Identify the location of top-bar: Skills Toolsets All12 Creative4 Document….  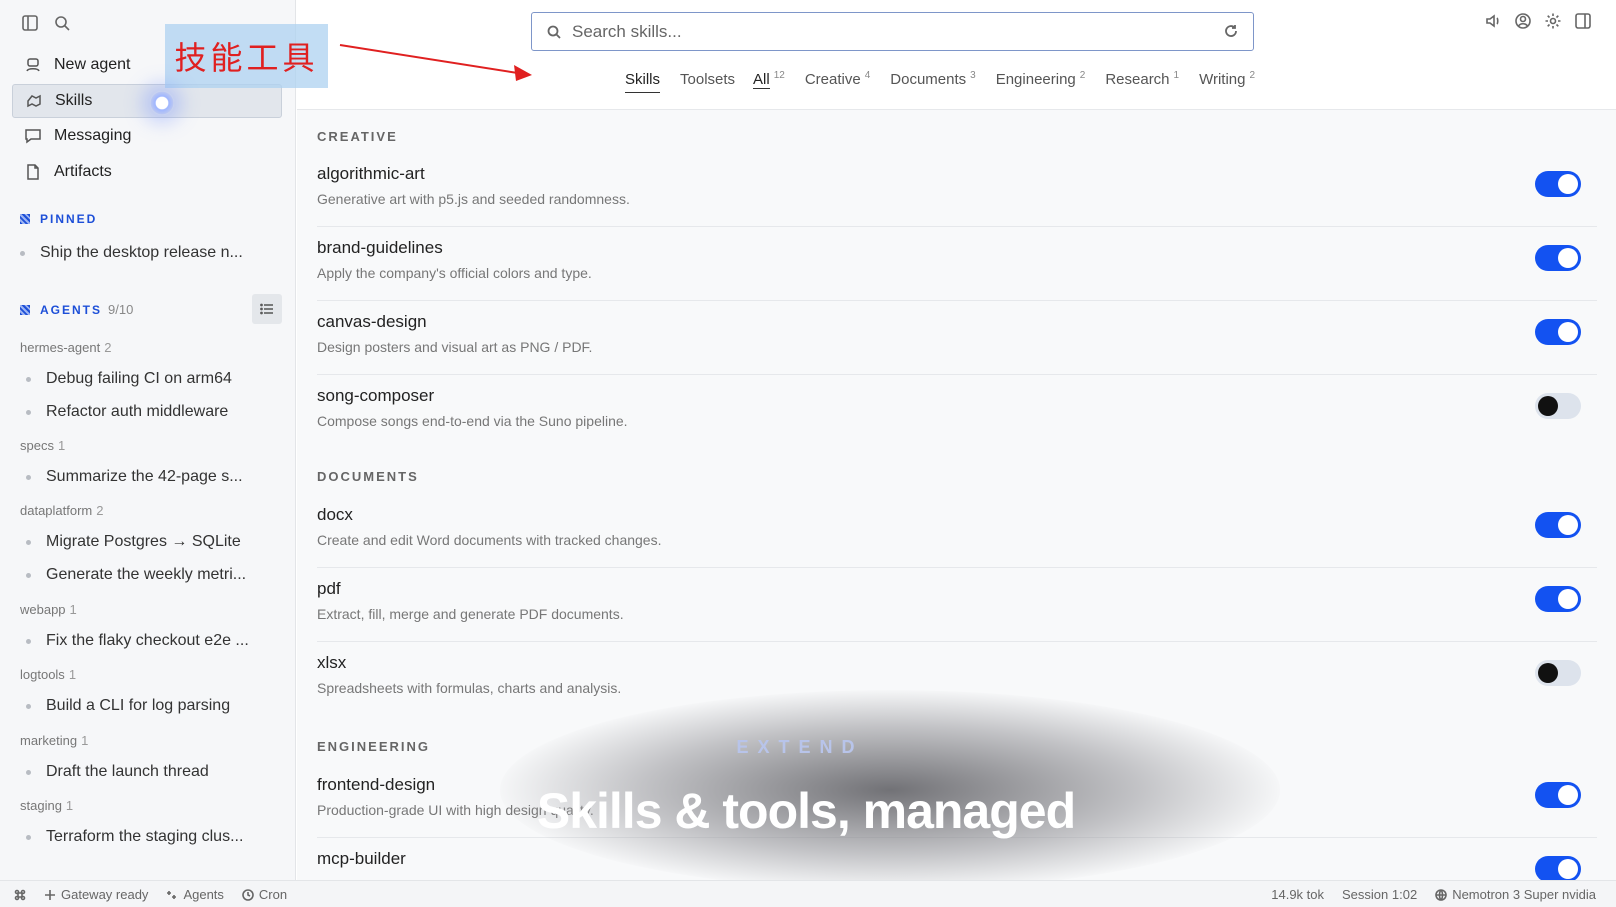
(956, 55).